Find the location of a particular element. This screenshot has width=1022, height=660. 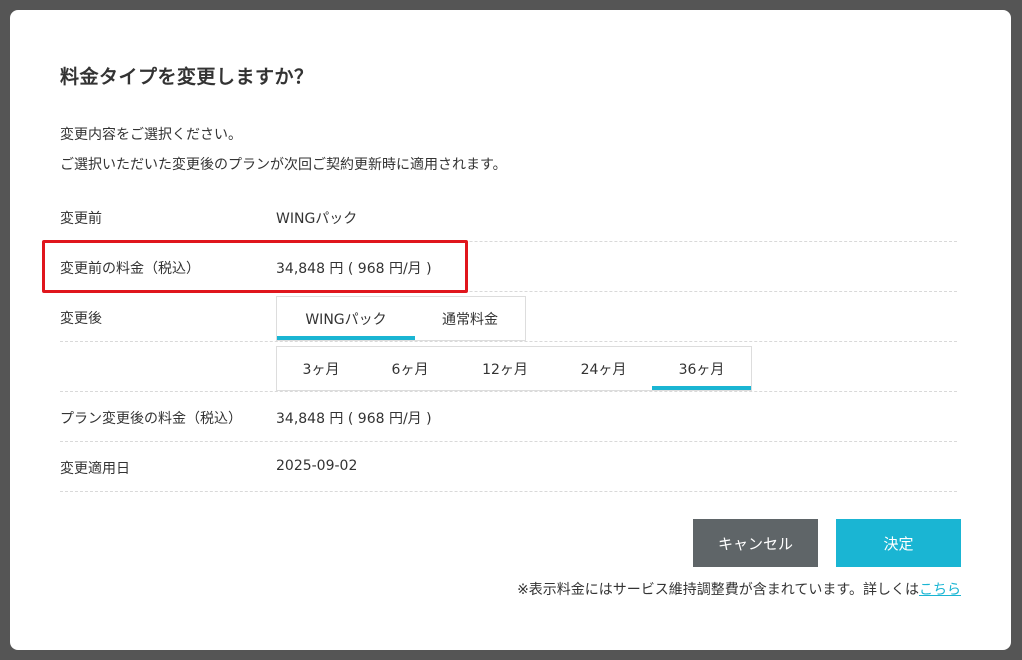

tab-36-months: 36ヶ月 is located at coordinates (701, 368).